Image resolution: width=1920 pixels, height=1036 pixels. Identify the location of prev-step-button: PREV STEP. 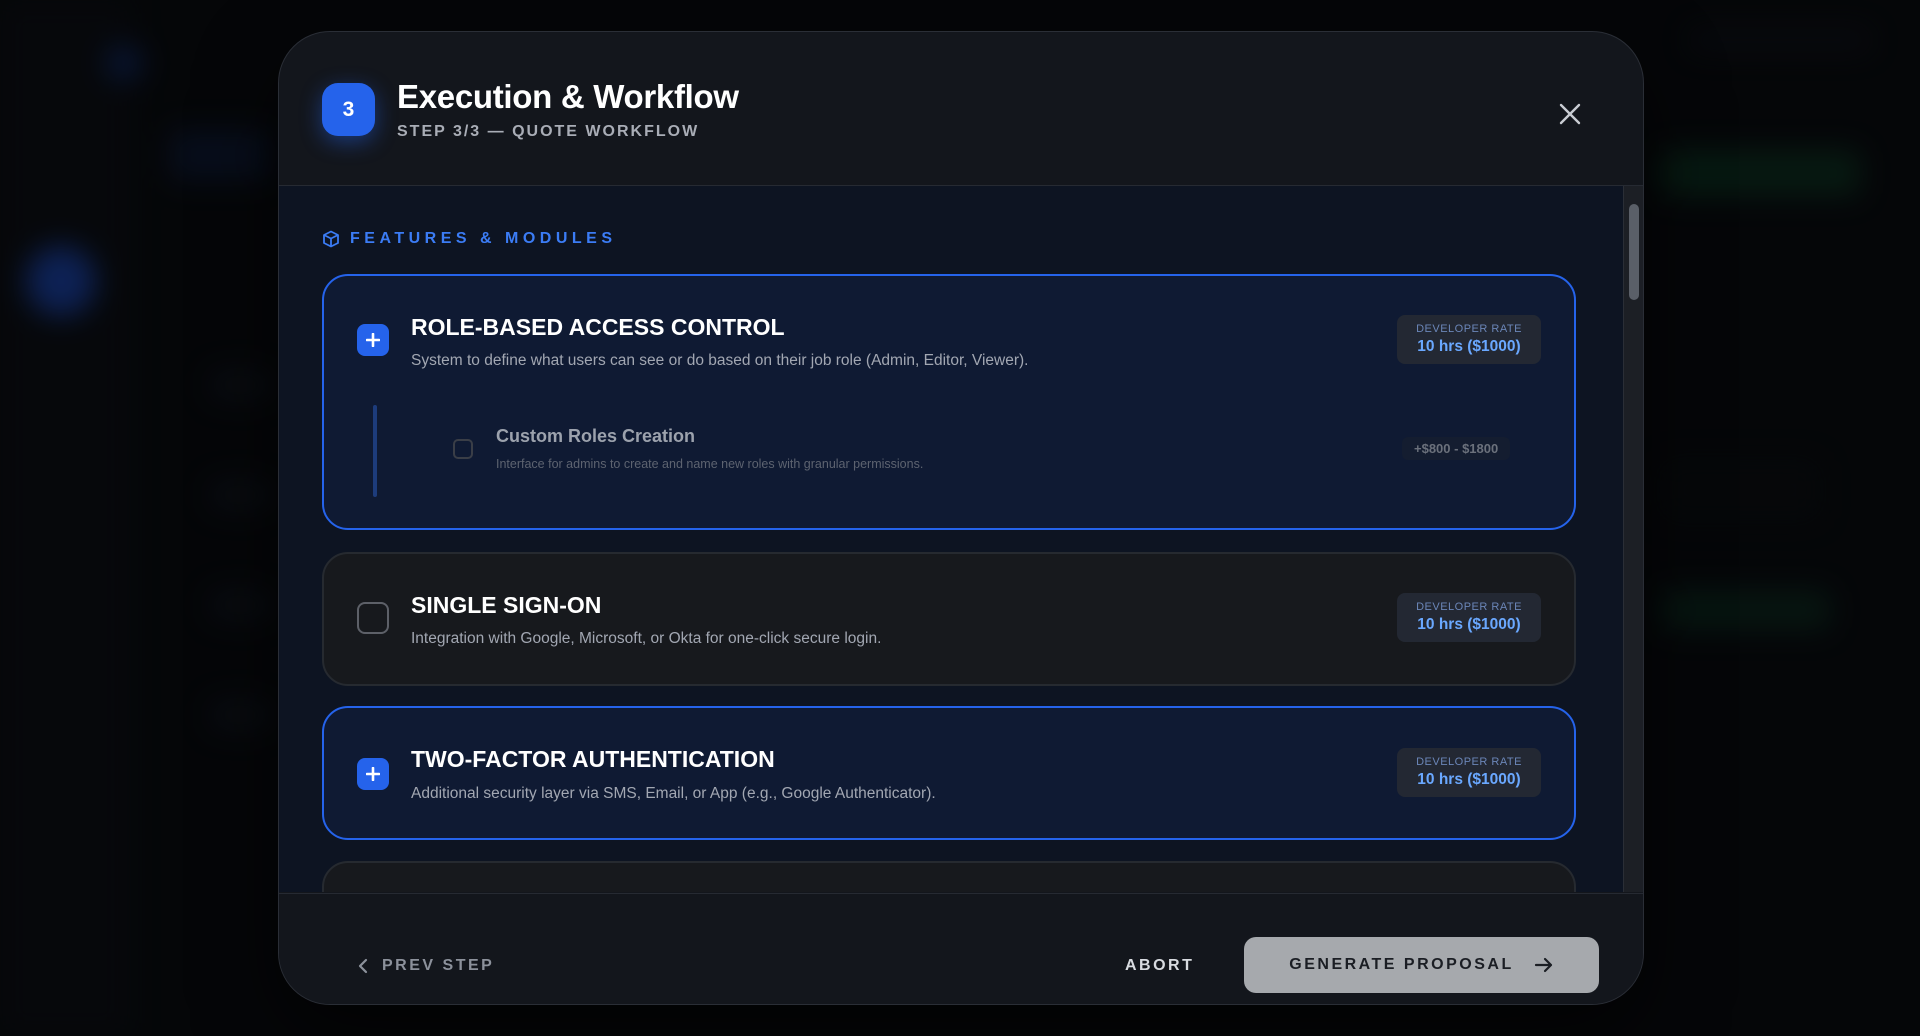
(426, 966).